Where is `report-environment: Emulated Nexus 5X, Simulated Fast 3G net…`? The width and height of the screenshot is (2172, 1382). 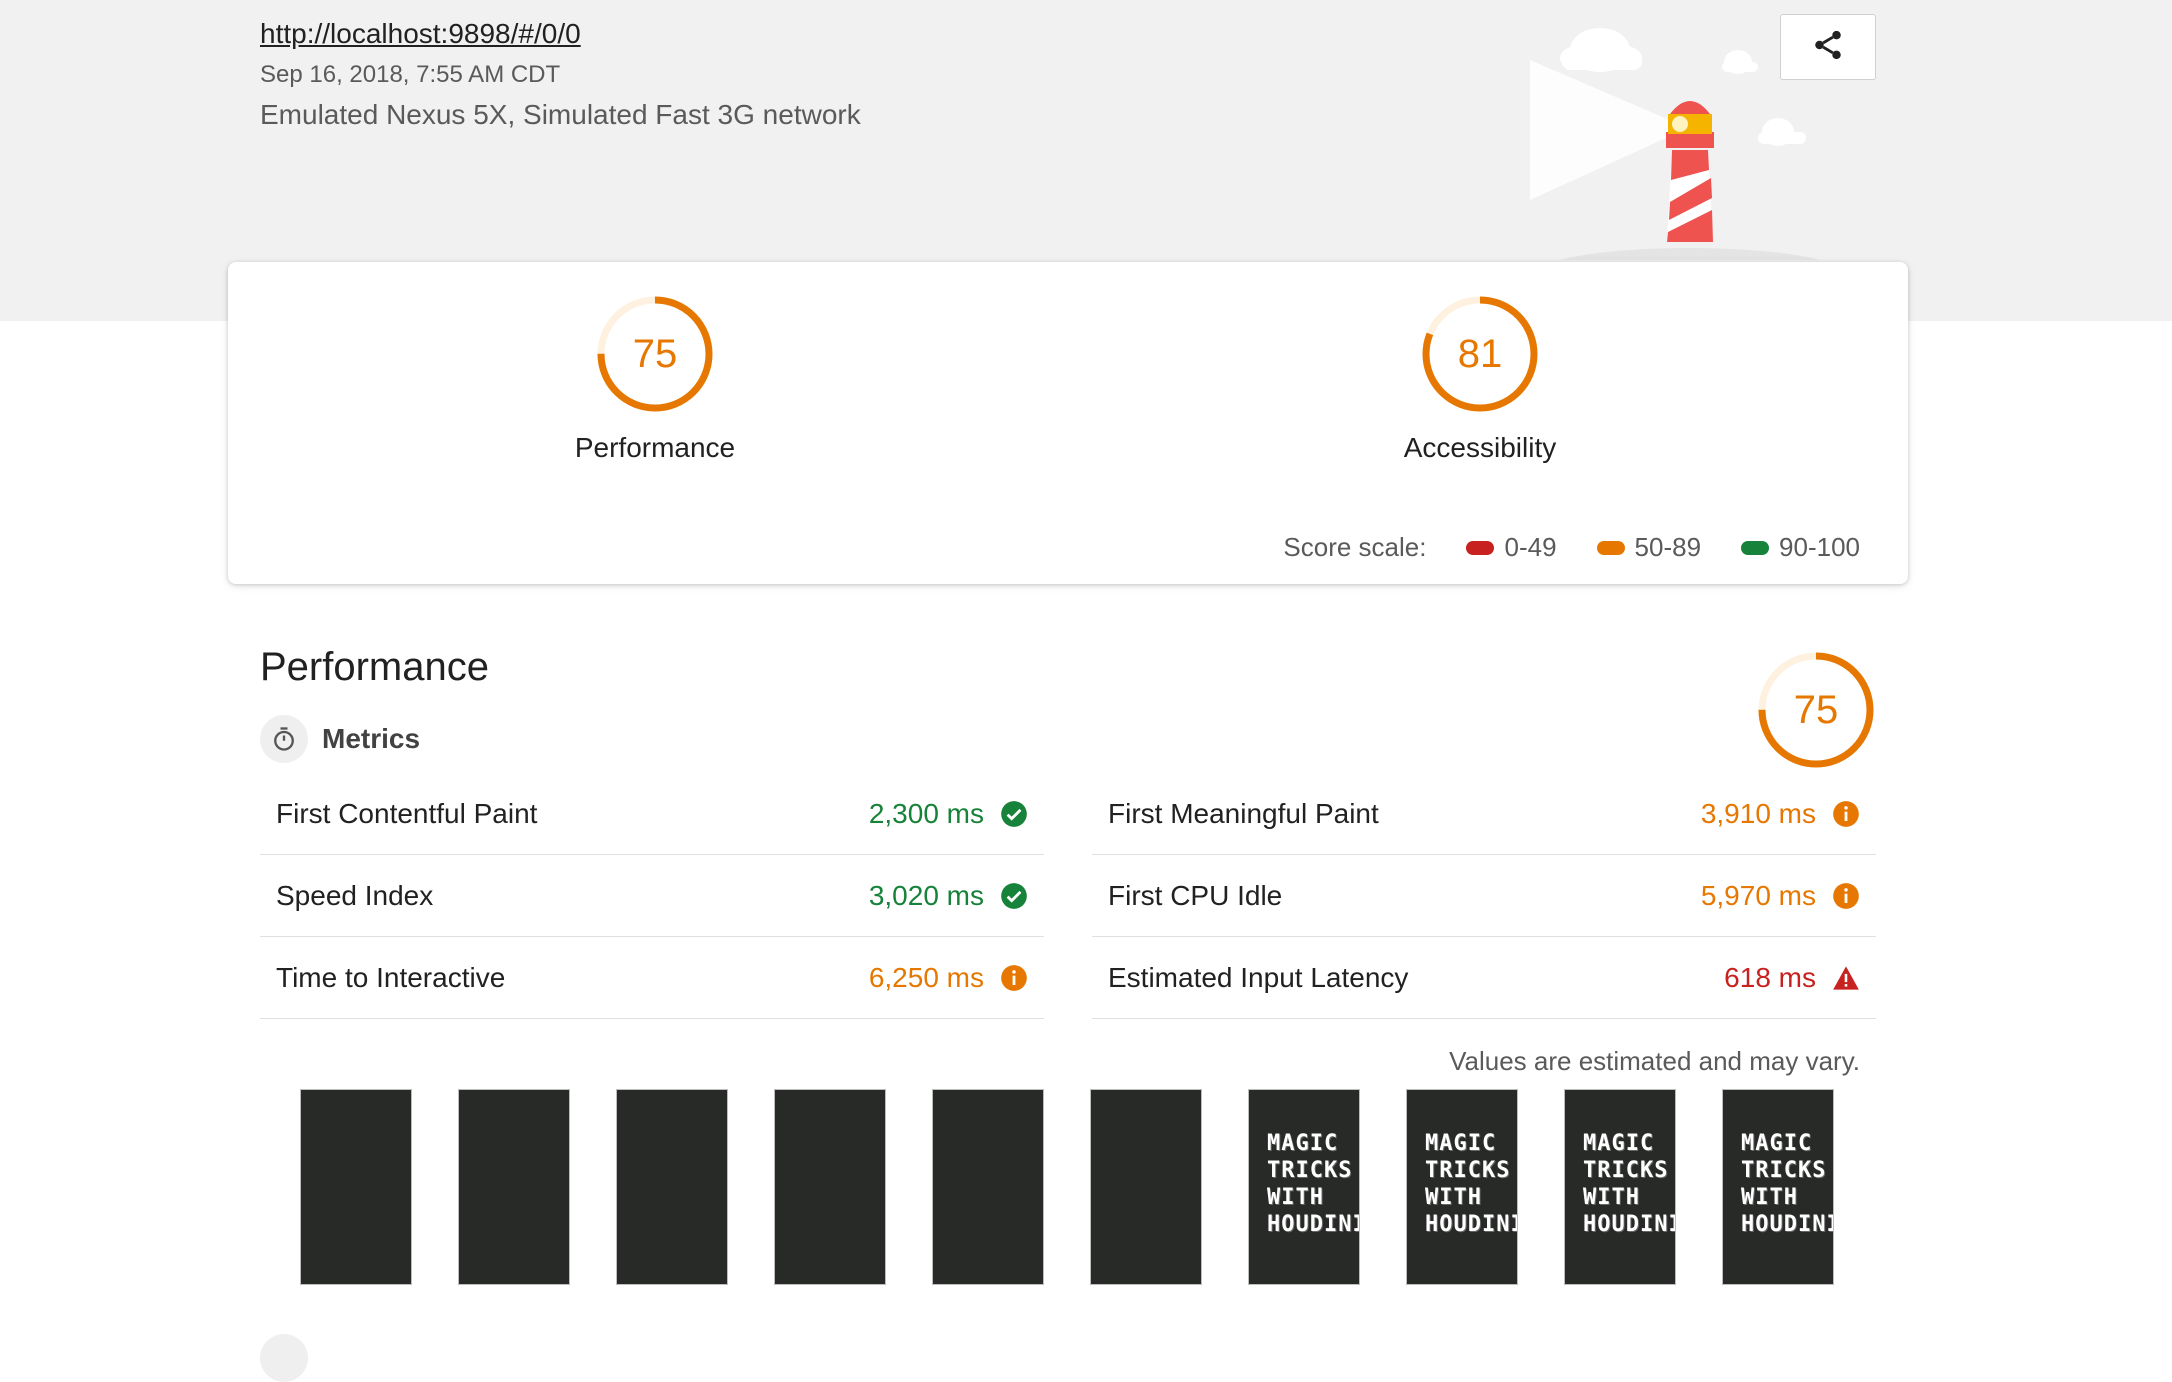 report-environment: Emulated Nexus 5X, Simulated Fast 3G net… is located at coordinates (560, 114).